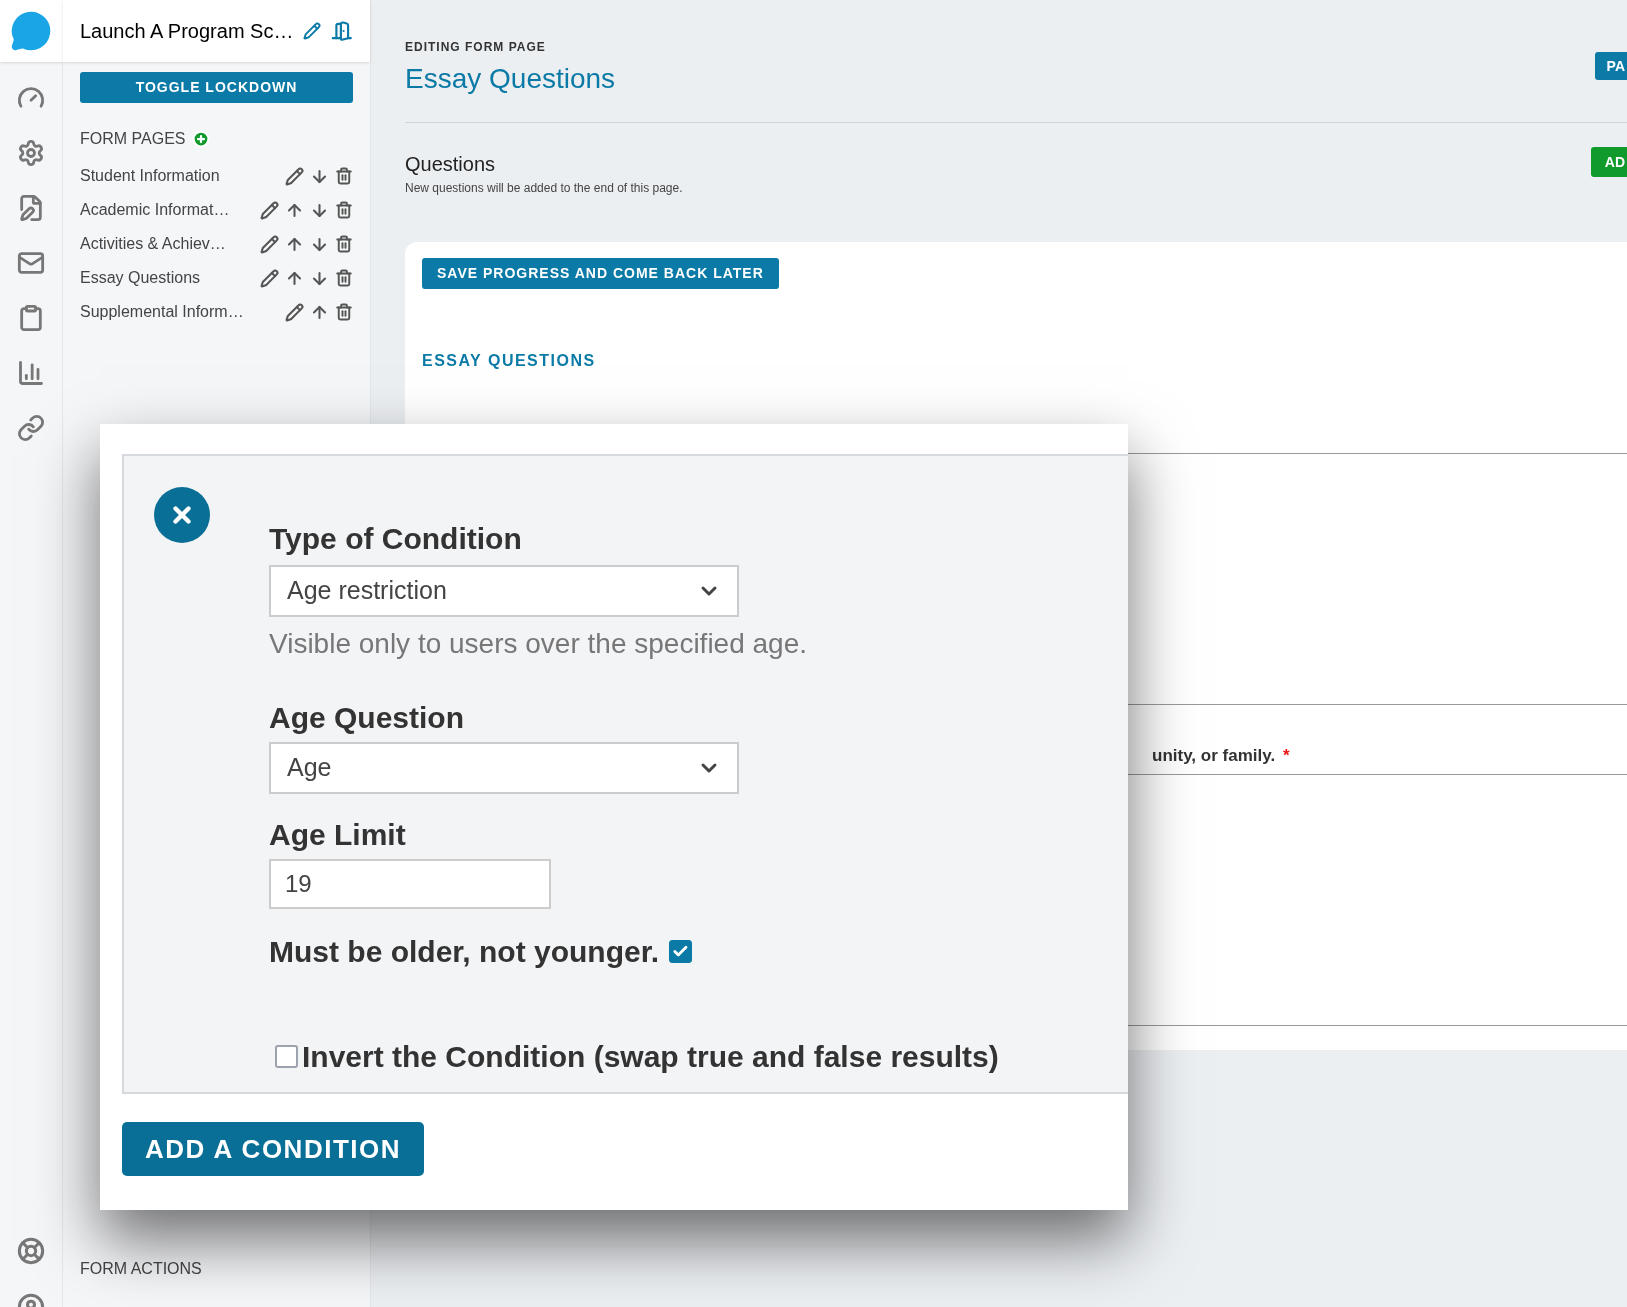 This screenshot has height=1307, width=1627. I want to click on logo-icon, so click(31, 31).